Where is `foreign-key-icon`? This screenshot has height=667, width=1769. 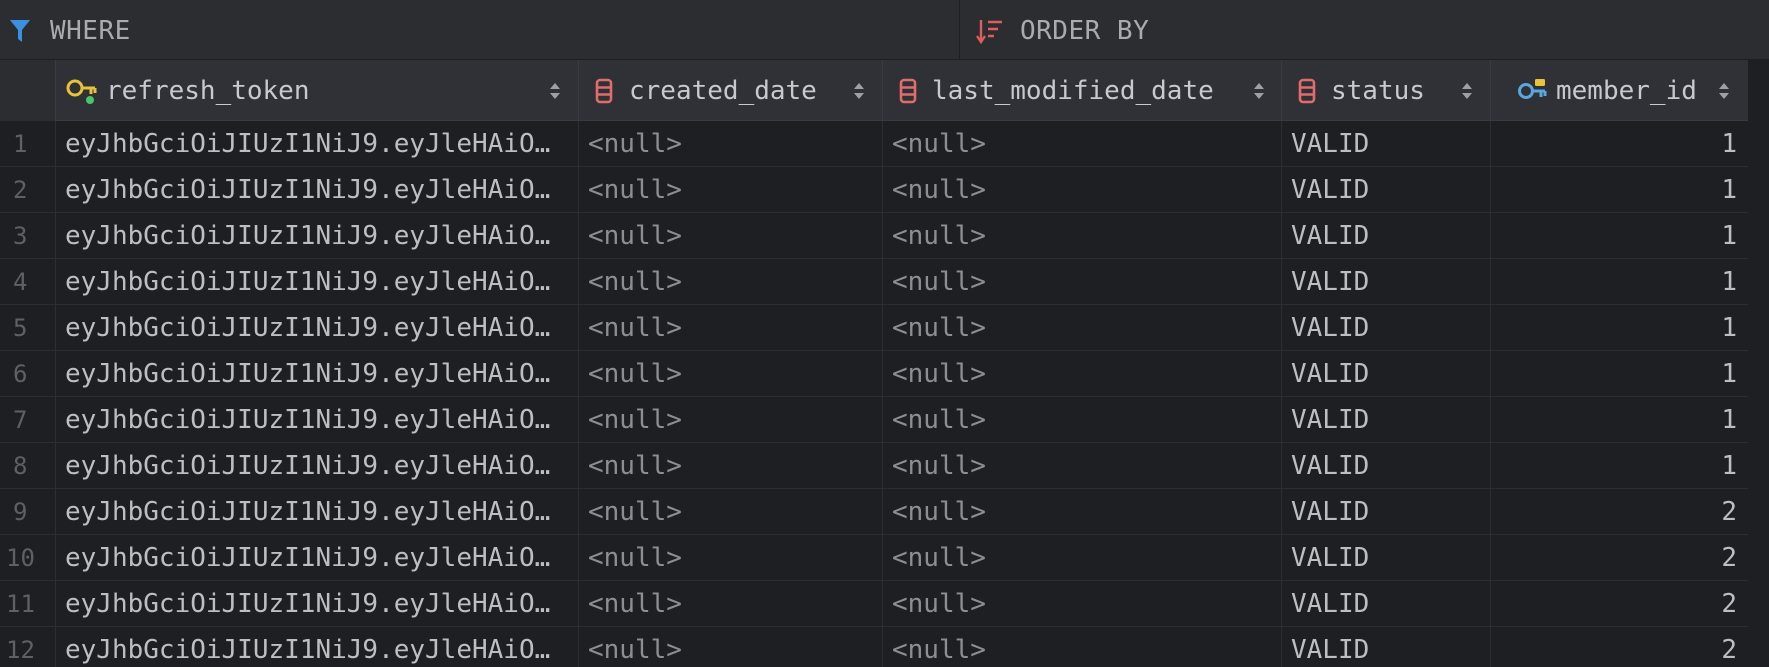
foreign-key-icon is located at coordinates (1533, 92).